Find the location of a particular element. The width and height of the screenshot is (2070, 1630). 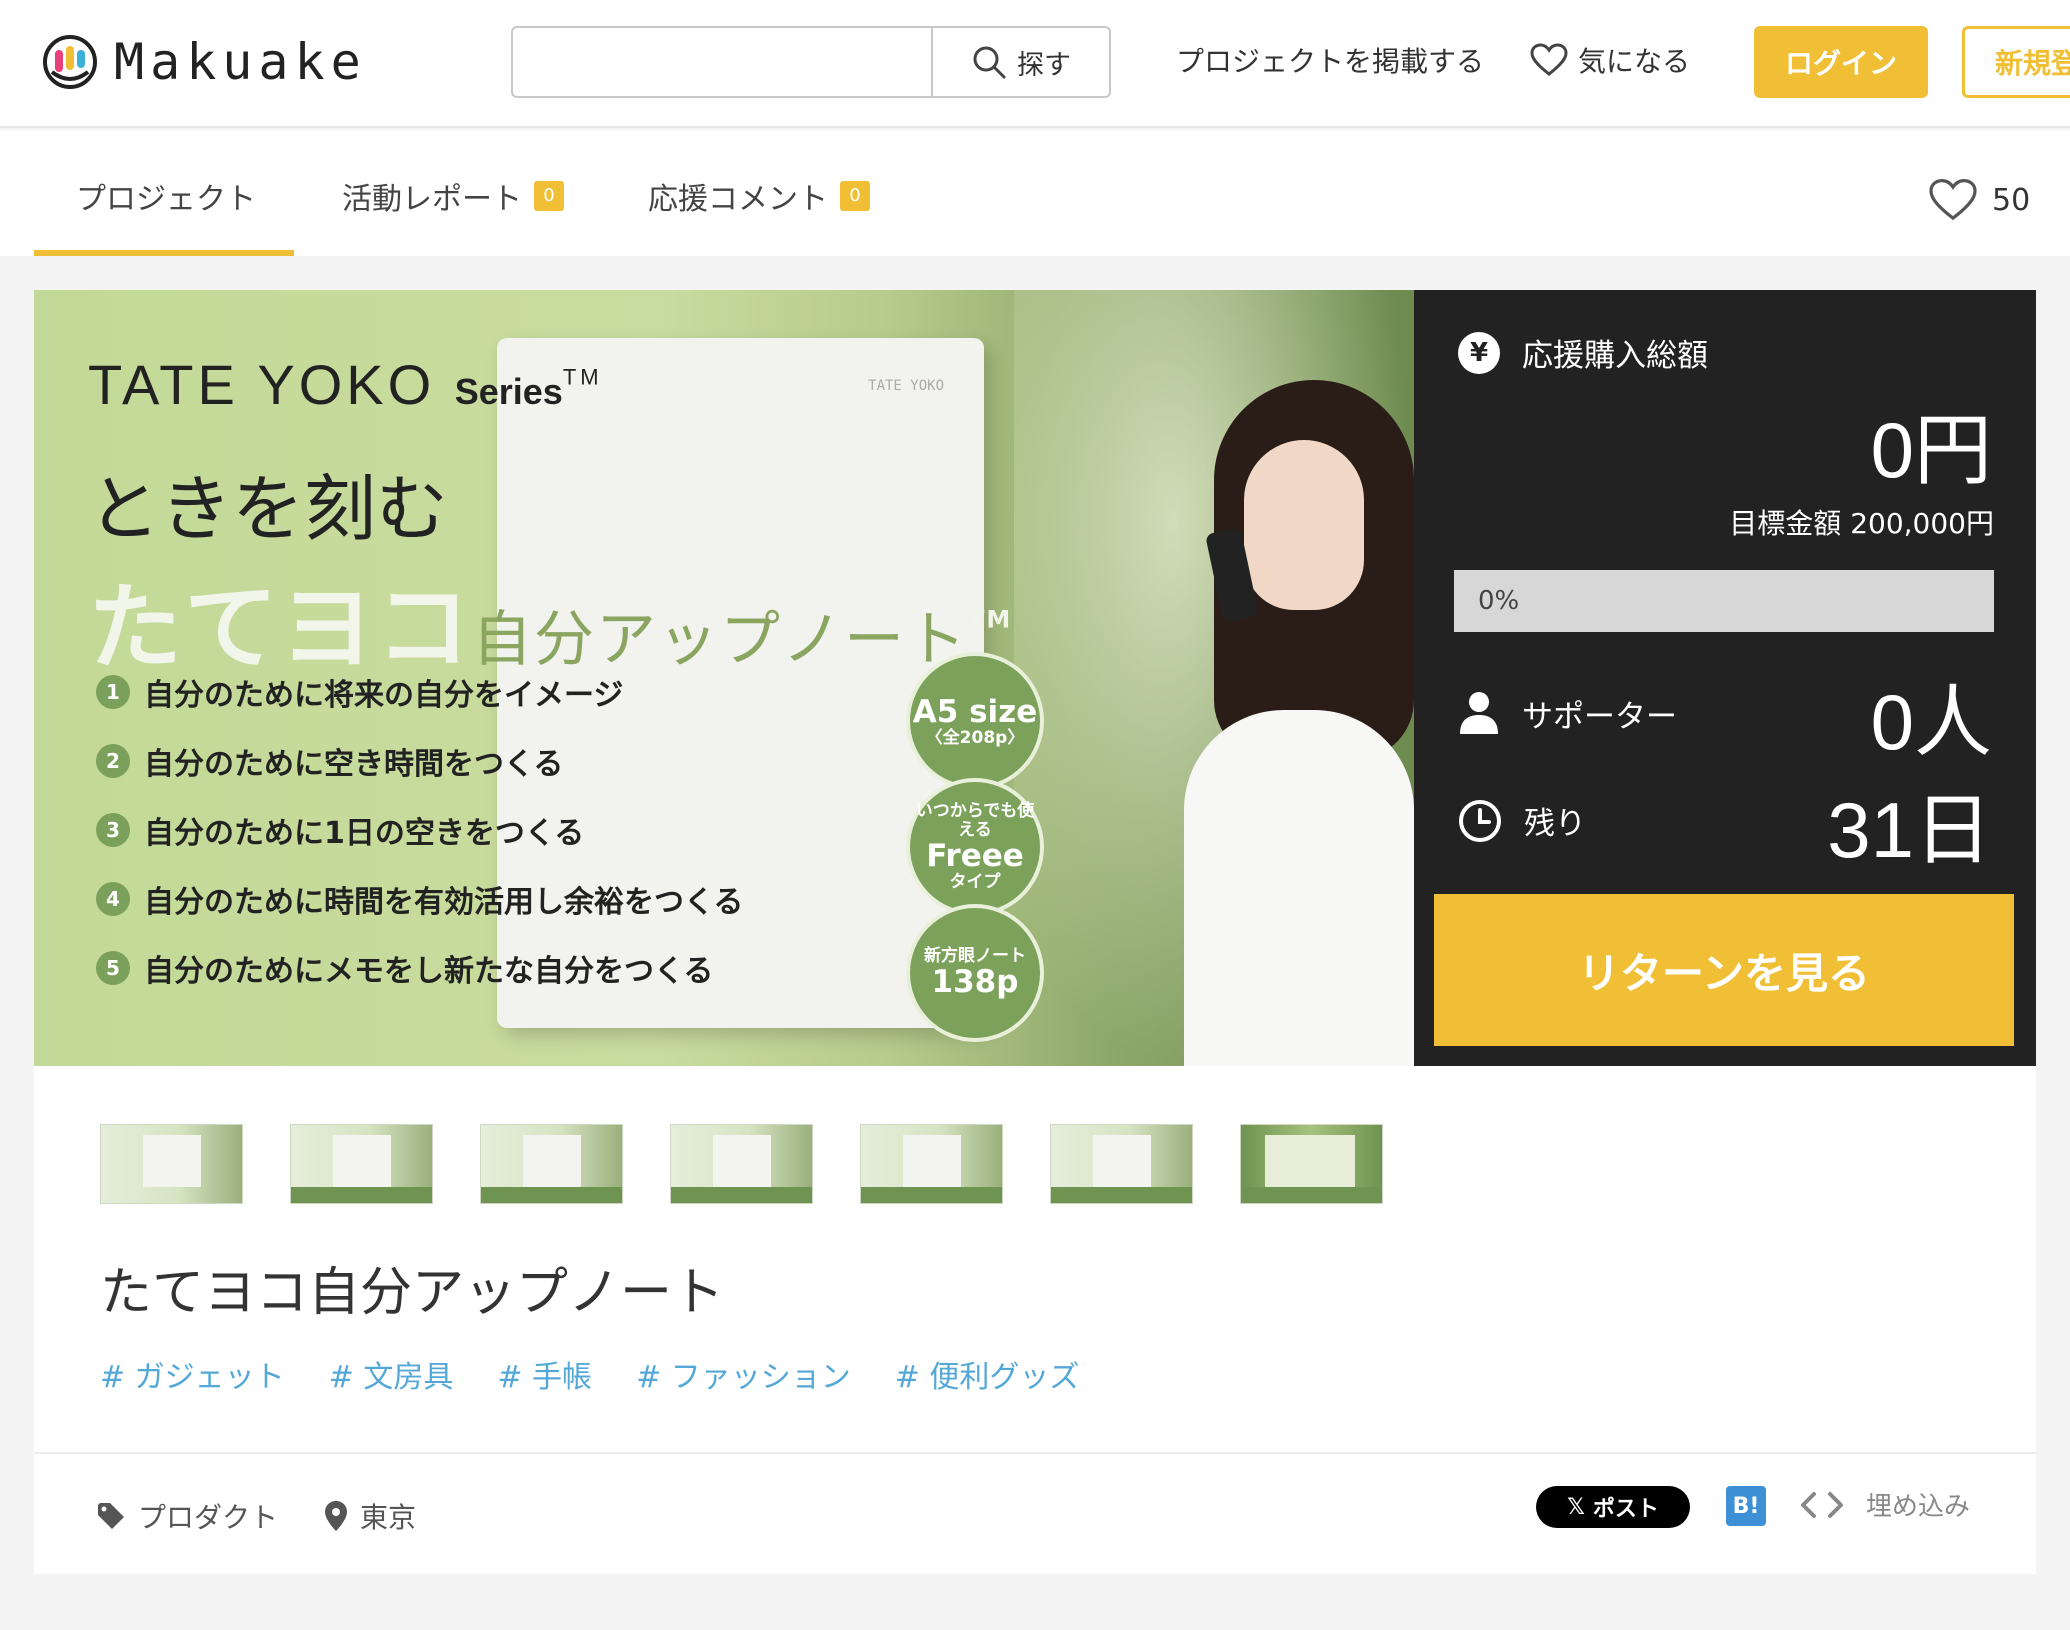

tag-link: # ファッション is located at coordinates (743, 1374).